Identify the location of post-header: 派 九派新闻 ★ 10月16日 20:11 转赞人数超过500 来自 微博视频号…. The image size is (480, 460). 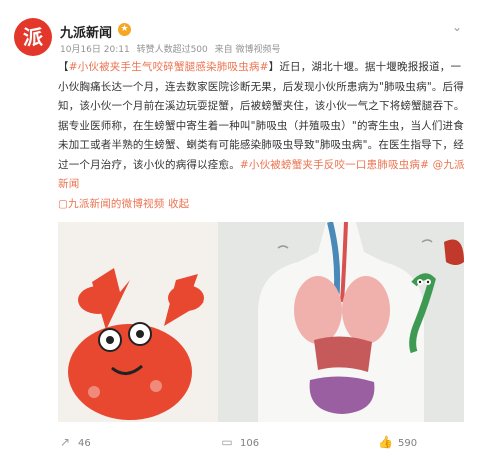
(240, 38).